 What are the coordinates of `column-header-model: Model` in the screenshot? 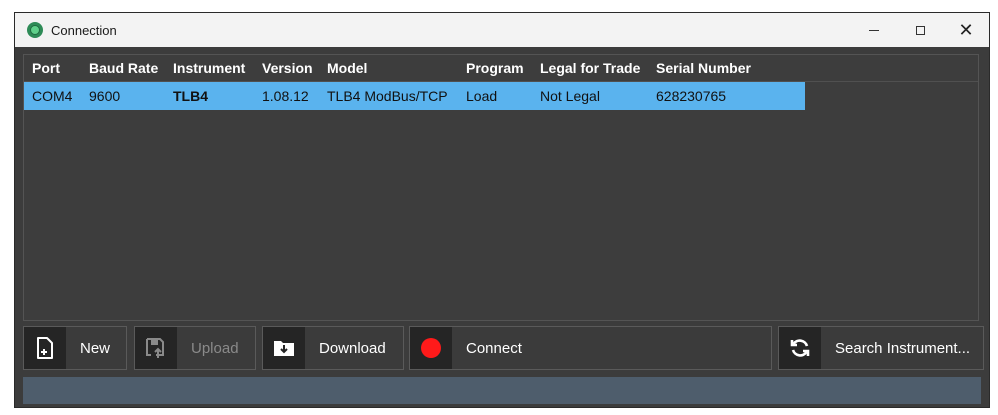 It's located at (347, 68).